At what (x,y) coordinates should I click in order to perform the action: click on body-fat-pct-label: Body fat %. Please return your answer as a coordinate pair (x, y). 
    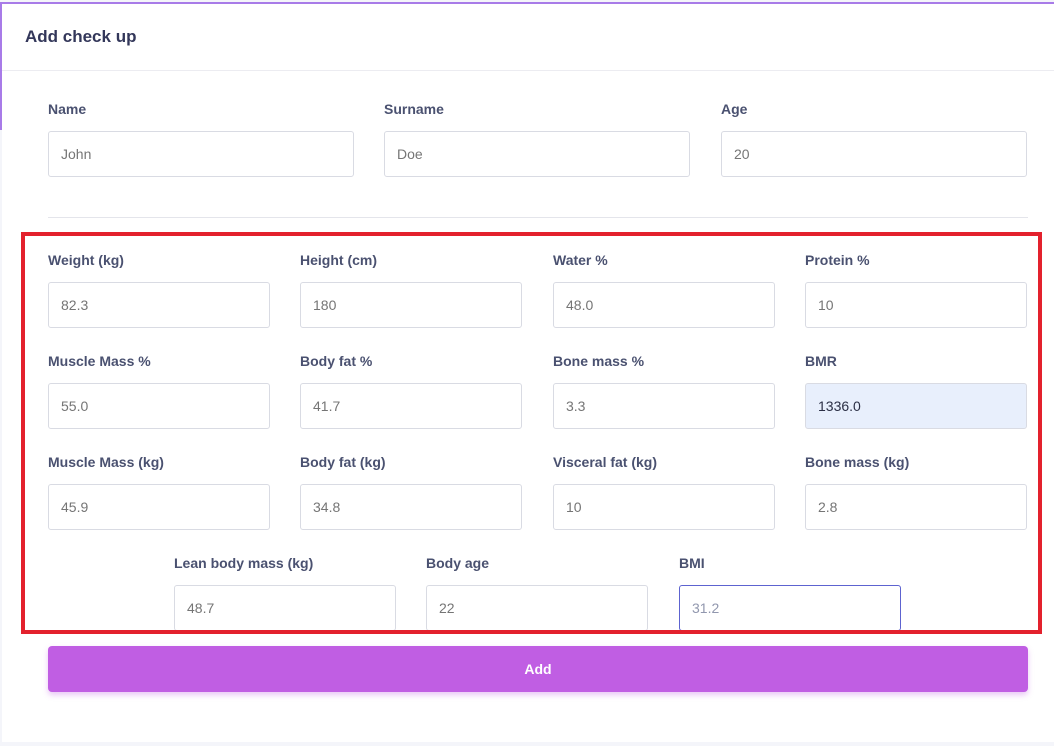
    Looking at the image, I should click on (336, 361).